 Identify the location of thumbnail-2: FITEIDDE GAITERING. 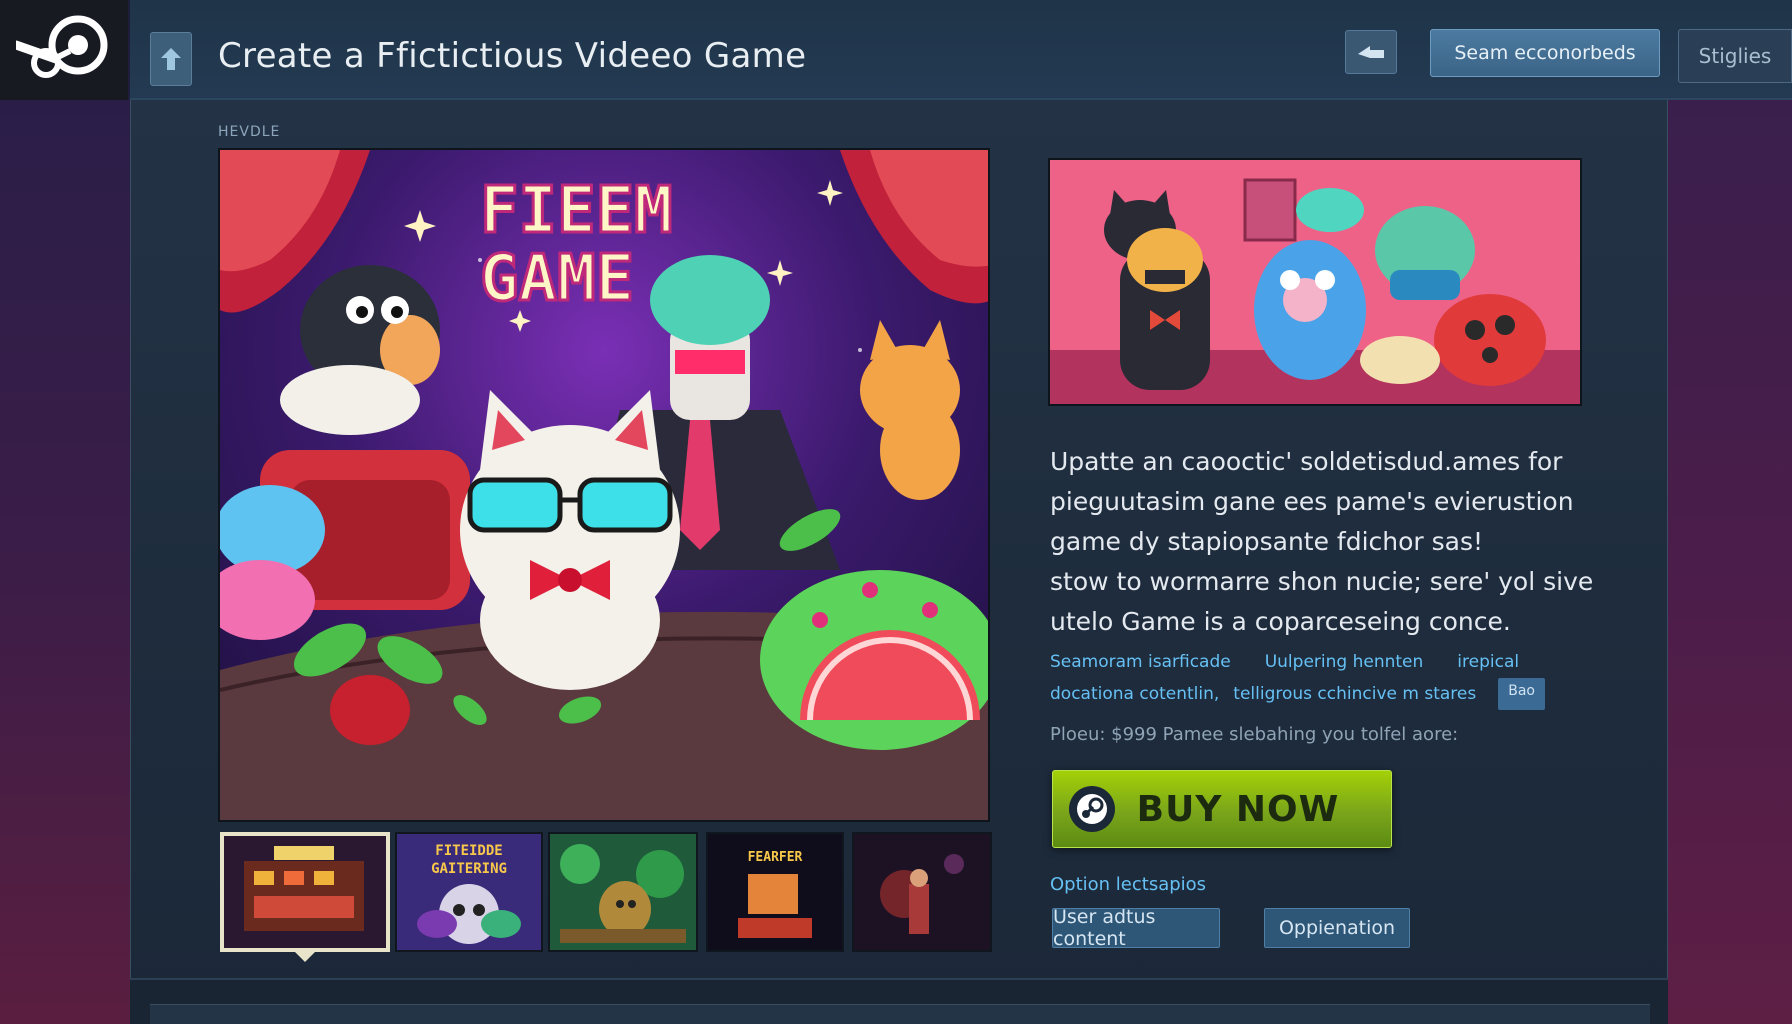
(469, 892).